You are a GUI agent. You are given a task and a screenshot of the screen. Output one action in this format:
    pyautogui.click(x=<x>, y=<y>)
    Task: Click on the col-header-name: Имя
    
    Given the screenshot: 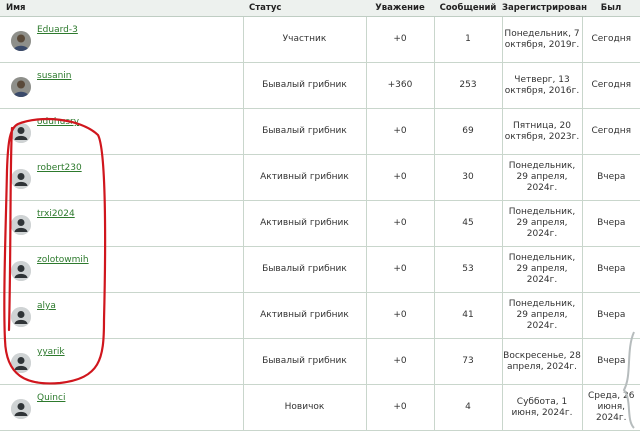 What is the action you would take?
    pyautogui.click(x=121, y=8)
    